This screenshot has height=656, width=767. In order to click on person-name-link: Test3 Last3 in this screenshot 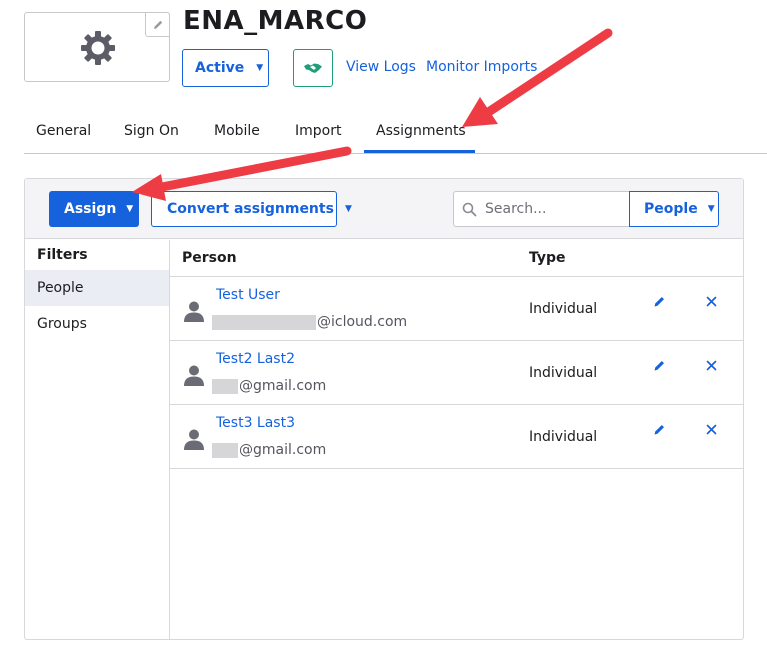, I will do `click(255, 423)`.